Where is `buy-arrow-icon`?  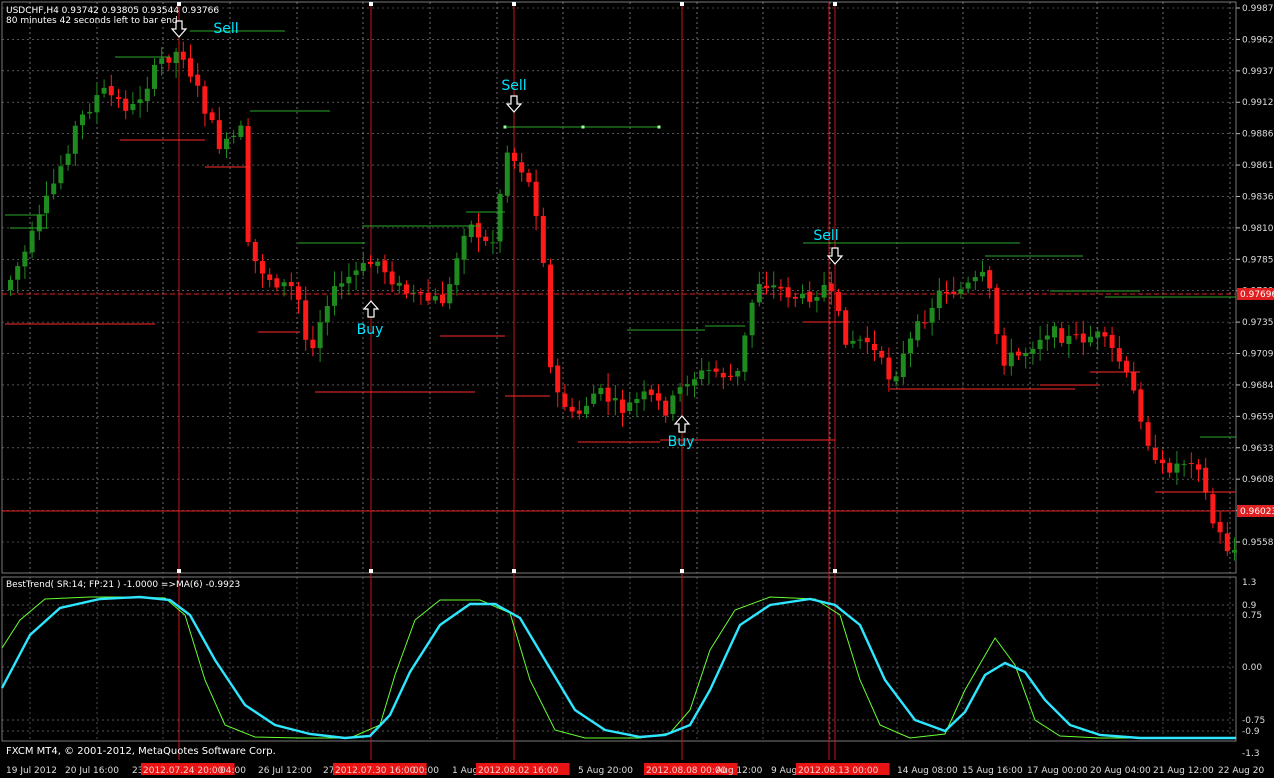 buy-arrow-icon is located at coordinates (371, 309).